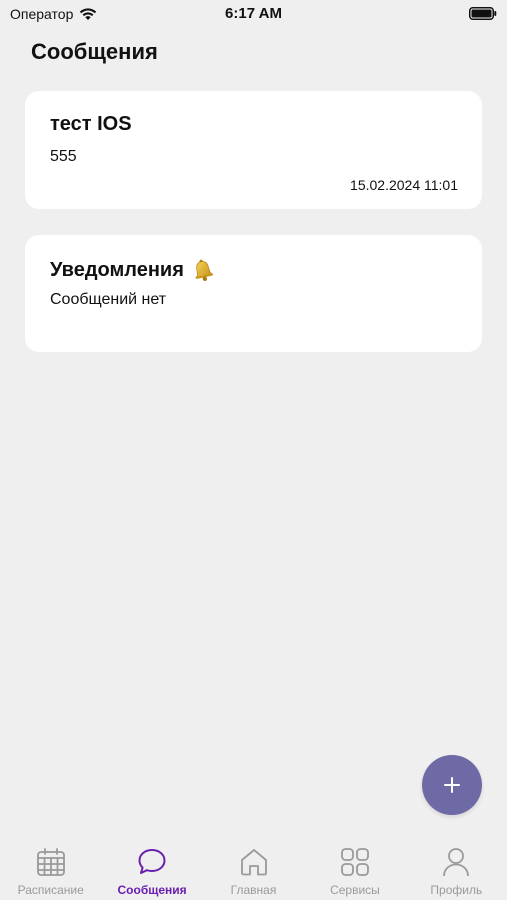 The height and width of the screenshot is (900, 507). What do you see at coordinates (253, 890) in the screenshot?
I see `tab-label: Главная` at bounding box center [253, 890].